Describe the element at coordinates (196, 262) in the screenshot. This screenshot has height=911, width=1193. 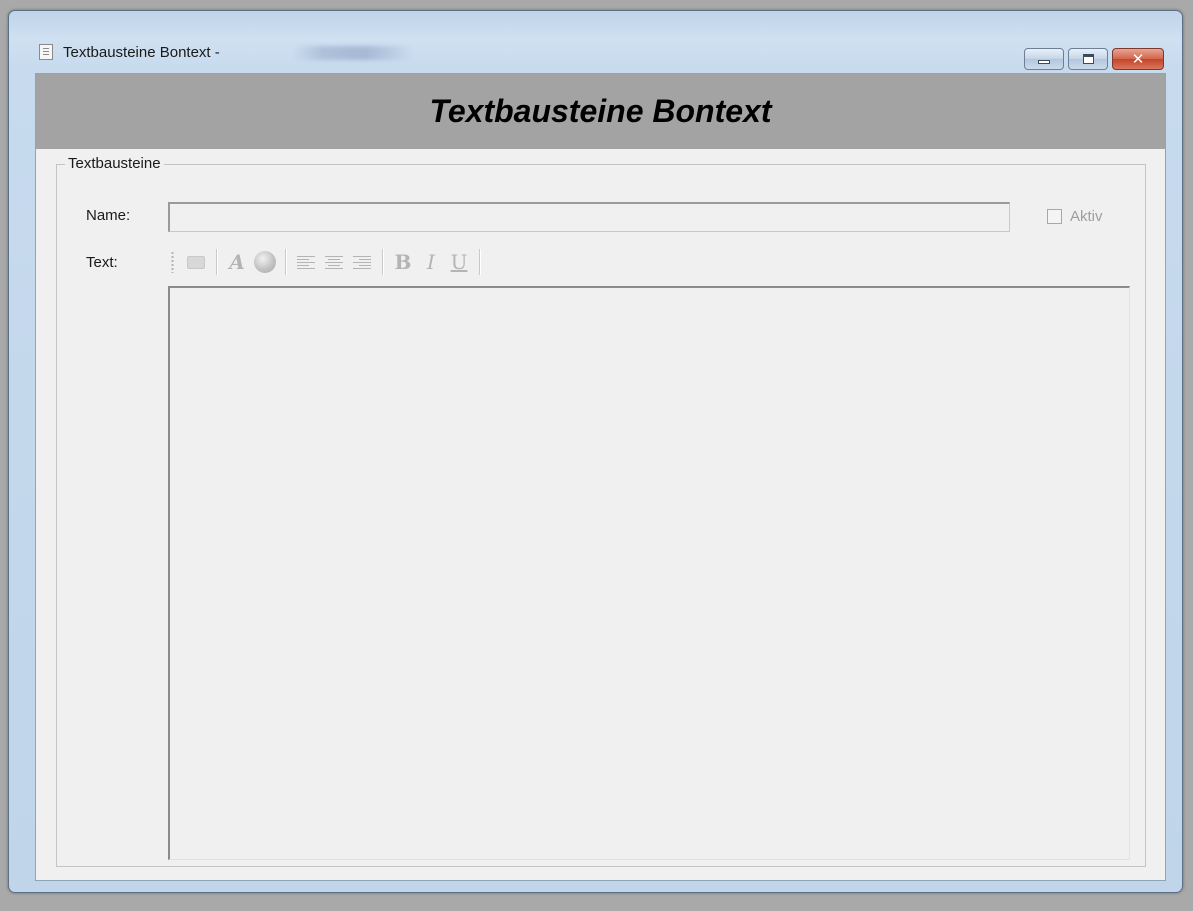
I see `open-folder-icon` at that location.